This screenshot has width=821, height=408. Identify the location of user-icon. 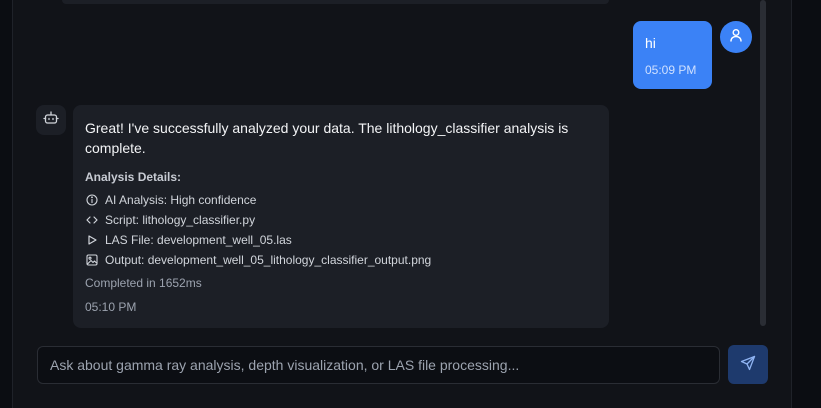
(736, 37).